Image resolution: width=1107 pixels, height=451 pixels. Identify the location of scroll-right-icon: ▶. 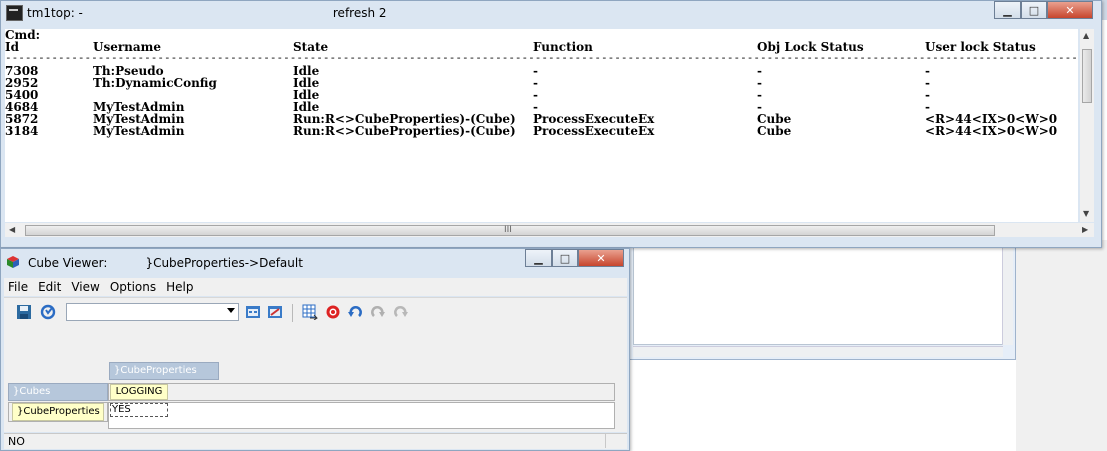
(1085, 229).